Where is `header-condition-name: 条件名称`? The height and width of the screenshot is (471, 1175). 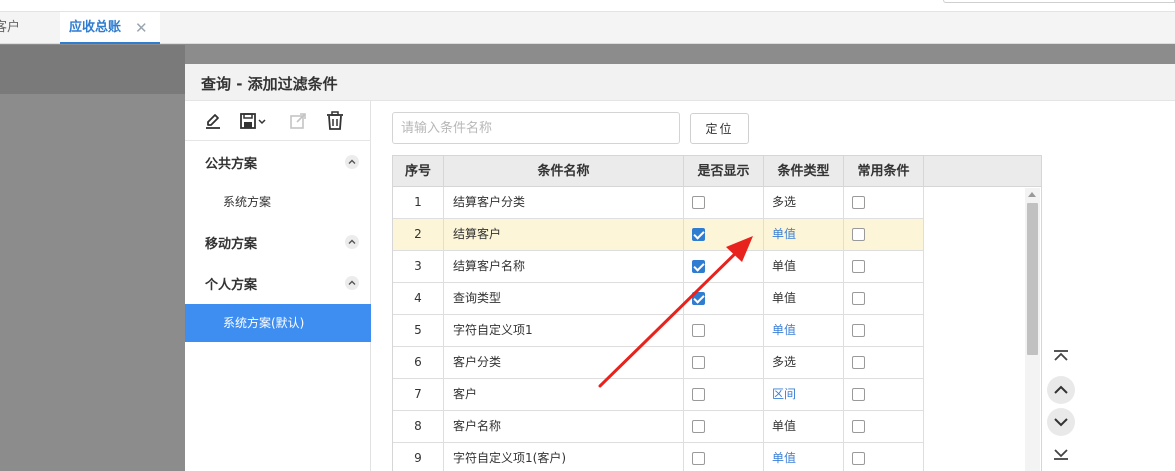 header-condition-name: 条件名称 is located at coordinates (564, 171).